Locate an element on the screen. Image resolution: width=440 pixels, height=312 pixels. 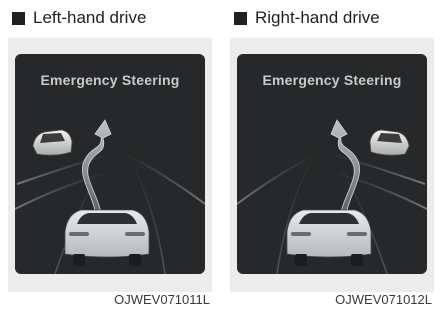
image-code: OJWEV071011L is located at coordinates (162, 299).